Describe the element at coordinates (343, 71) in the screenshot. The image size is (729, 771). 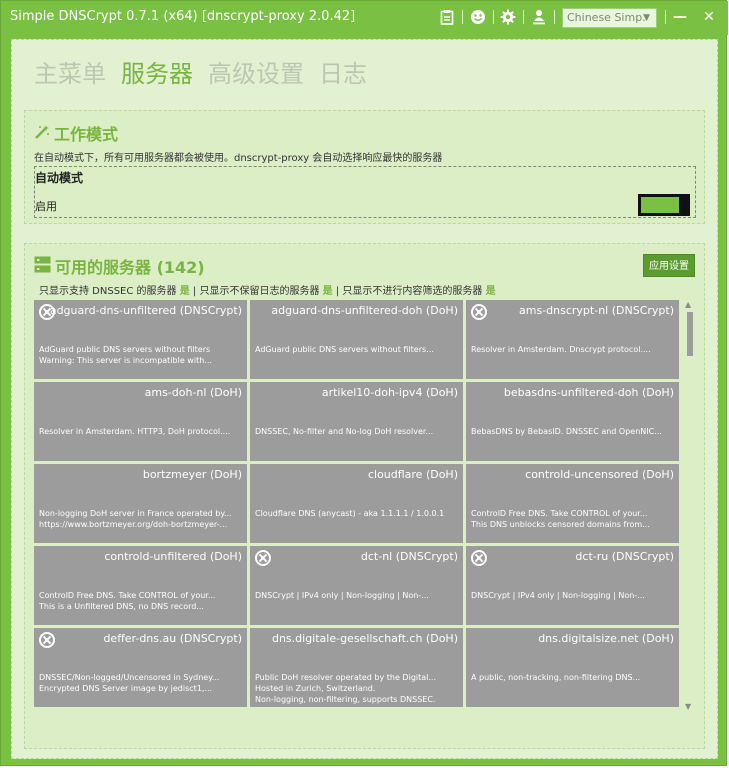
I see `tab-log: 日志` at that location.